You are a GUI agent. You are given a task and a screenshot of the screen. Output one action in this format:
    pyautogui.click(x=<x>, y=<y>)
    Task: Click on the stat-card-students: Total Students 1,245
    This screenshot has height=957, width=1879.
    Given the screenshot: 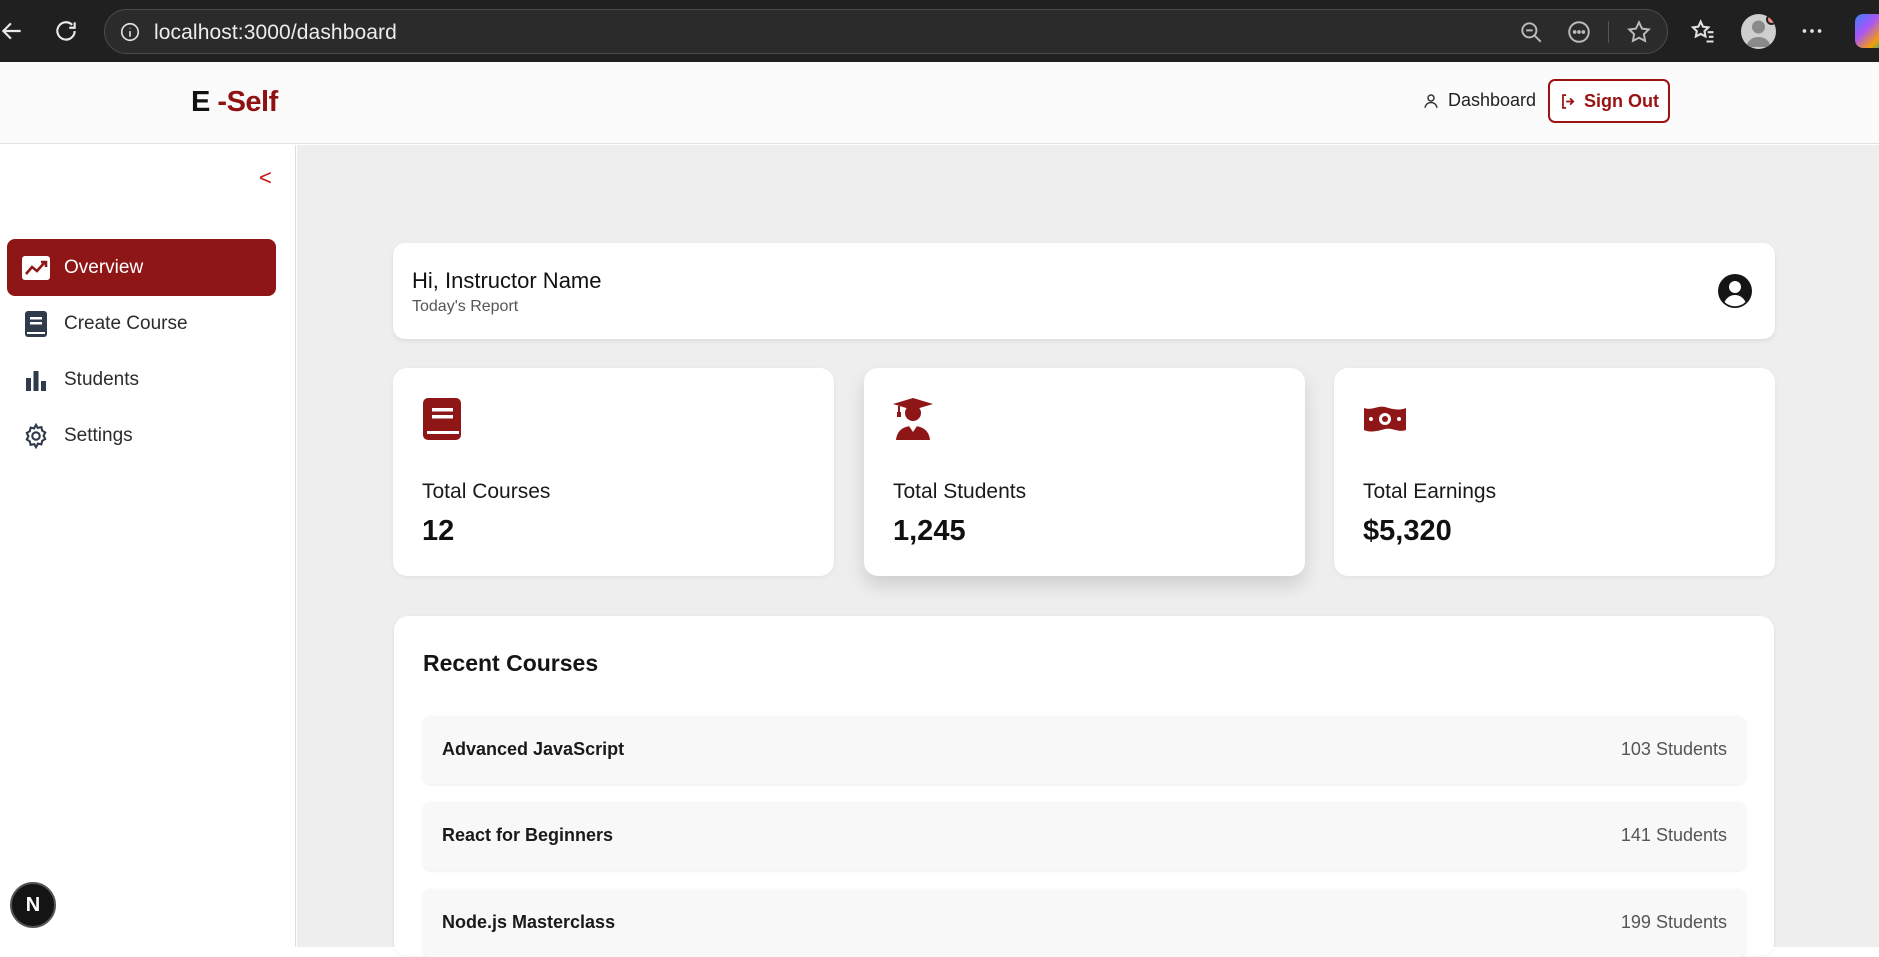 What is the action you would take?
    pyautogui.click(x=1084, y=472)
    